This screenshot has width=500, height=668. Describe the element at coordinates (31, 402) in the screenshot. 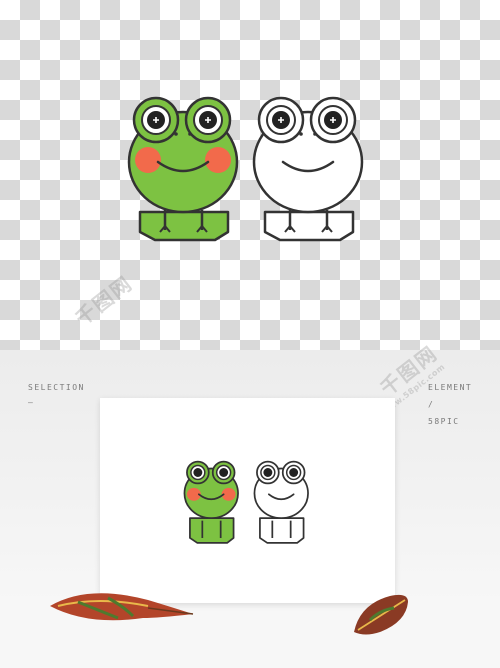

I see `label-dash: —` at that location.